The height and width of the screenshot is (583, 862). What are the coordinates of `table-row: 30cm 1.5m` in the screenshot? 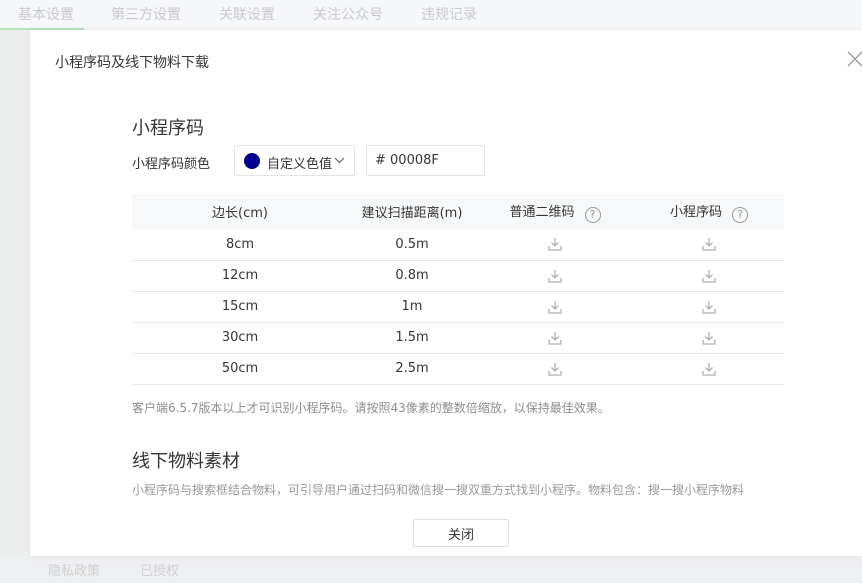 It's located at (458, 338).